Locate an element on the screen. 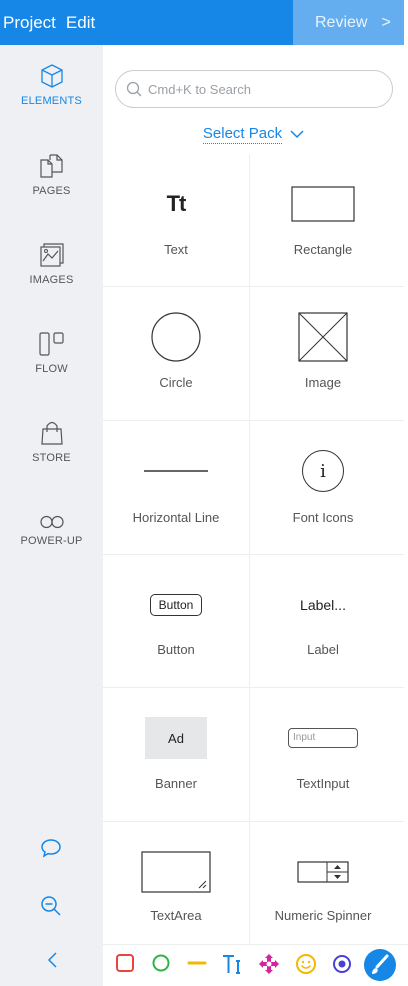  images-icon is located at coordinates (51, 255).